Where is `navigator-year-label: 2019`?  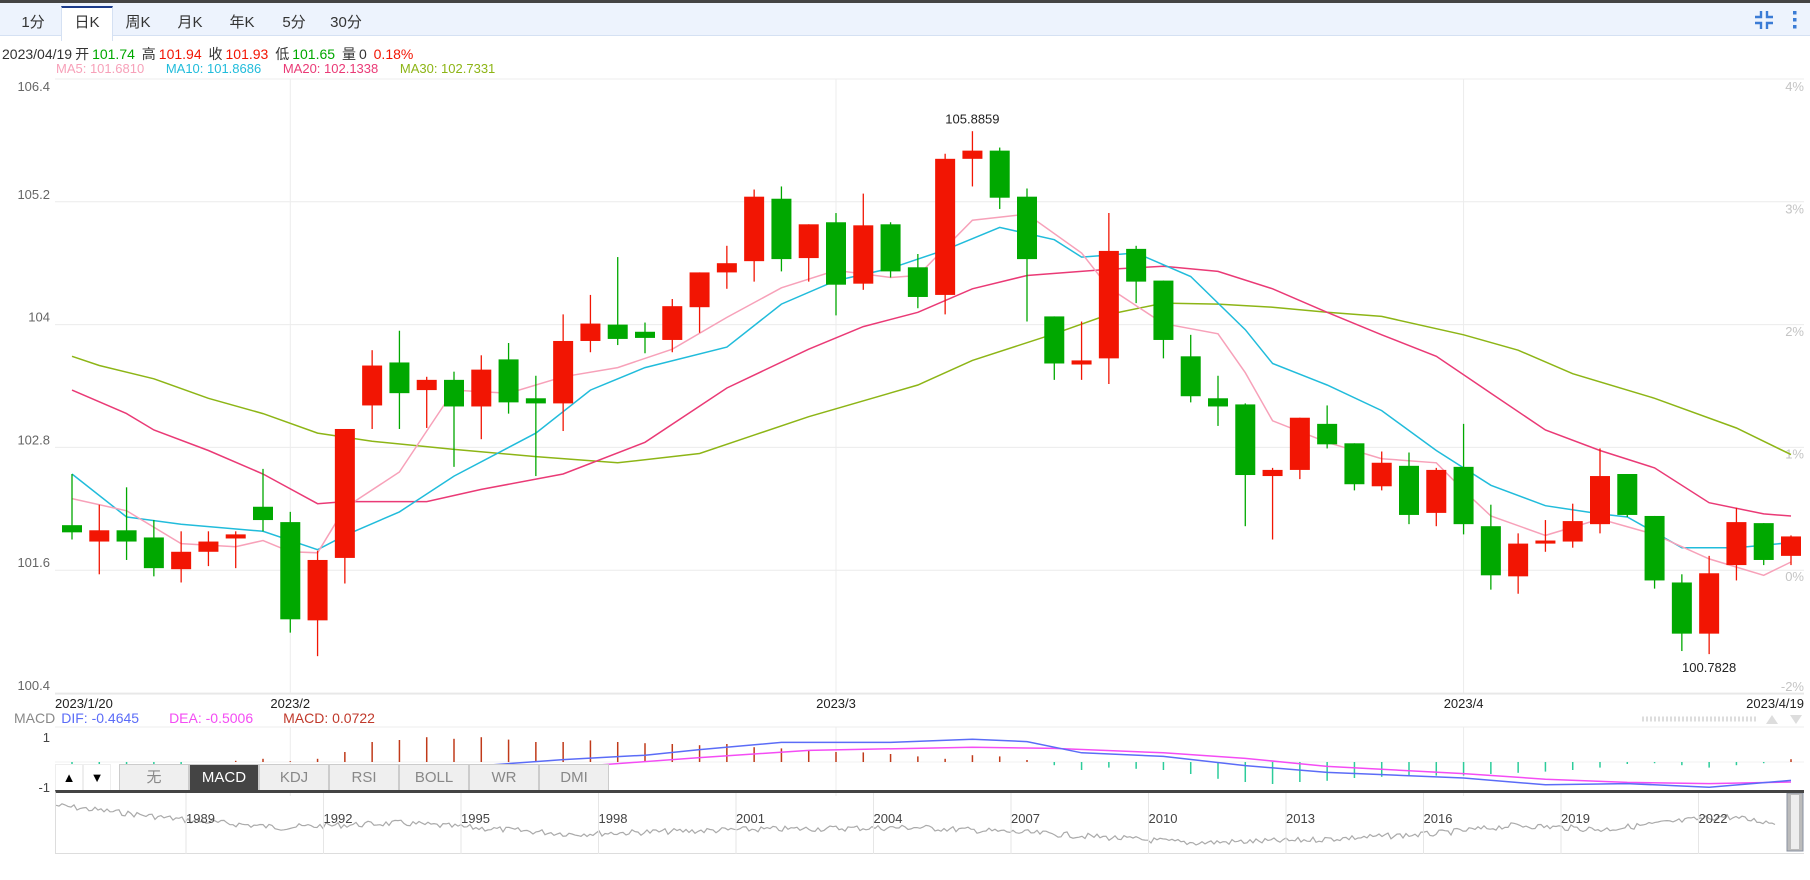
navigator-year-label: 2019 is located at coordinates (1575, 818).